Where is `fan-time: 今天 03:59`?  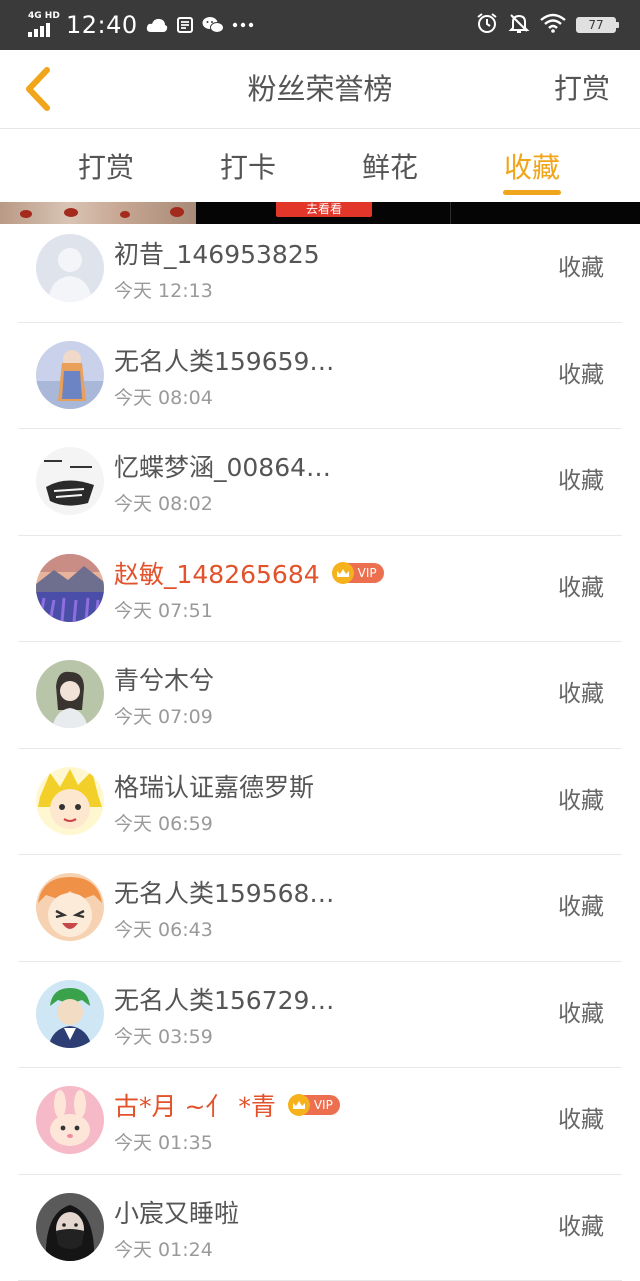
fan-time: 今天 03:59 is located at coordinates (163, 1035).